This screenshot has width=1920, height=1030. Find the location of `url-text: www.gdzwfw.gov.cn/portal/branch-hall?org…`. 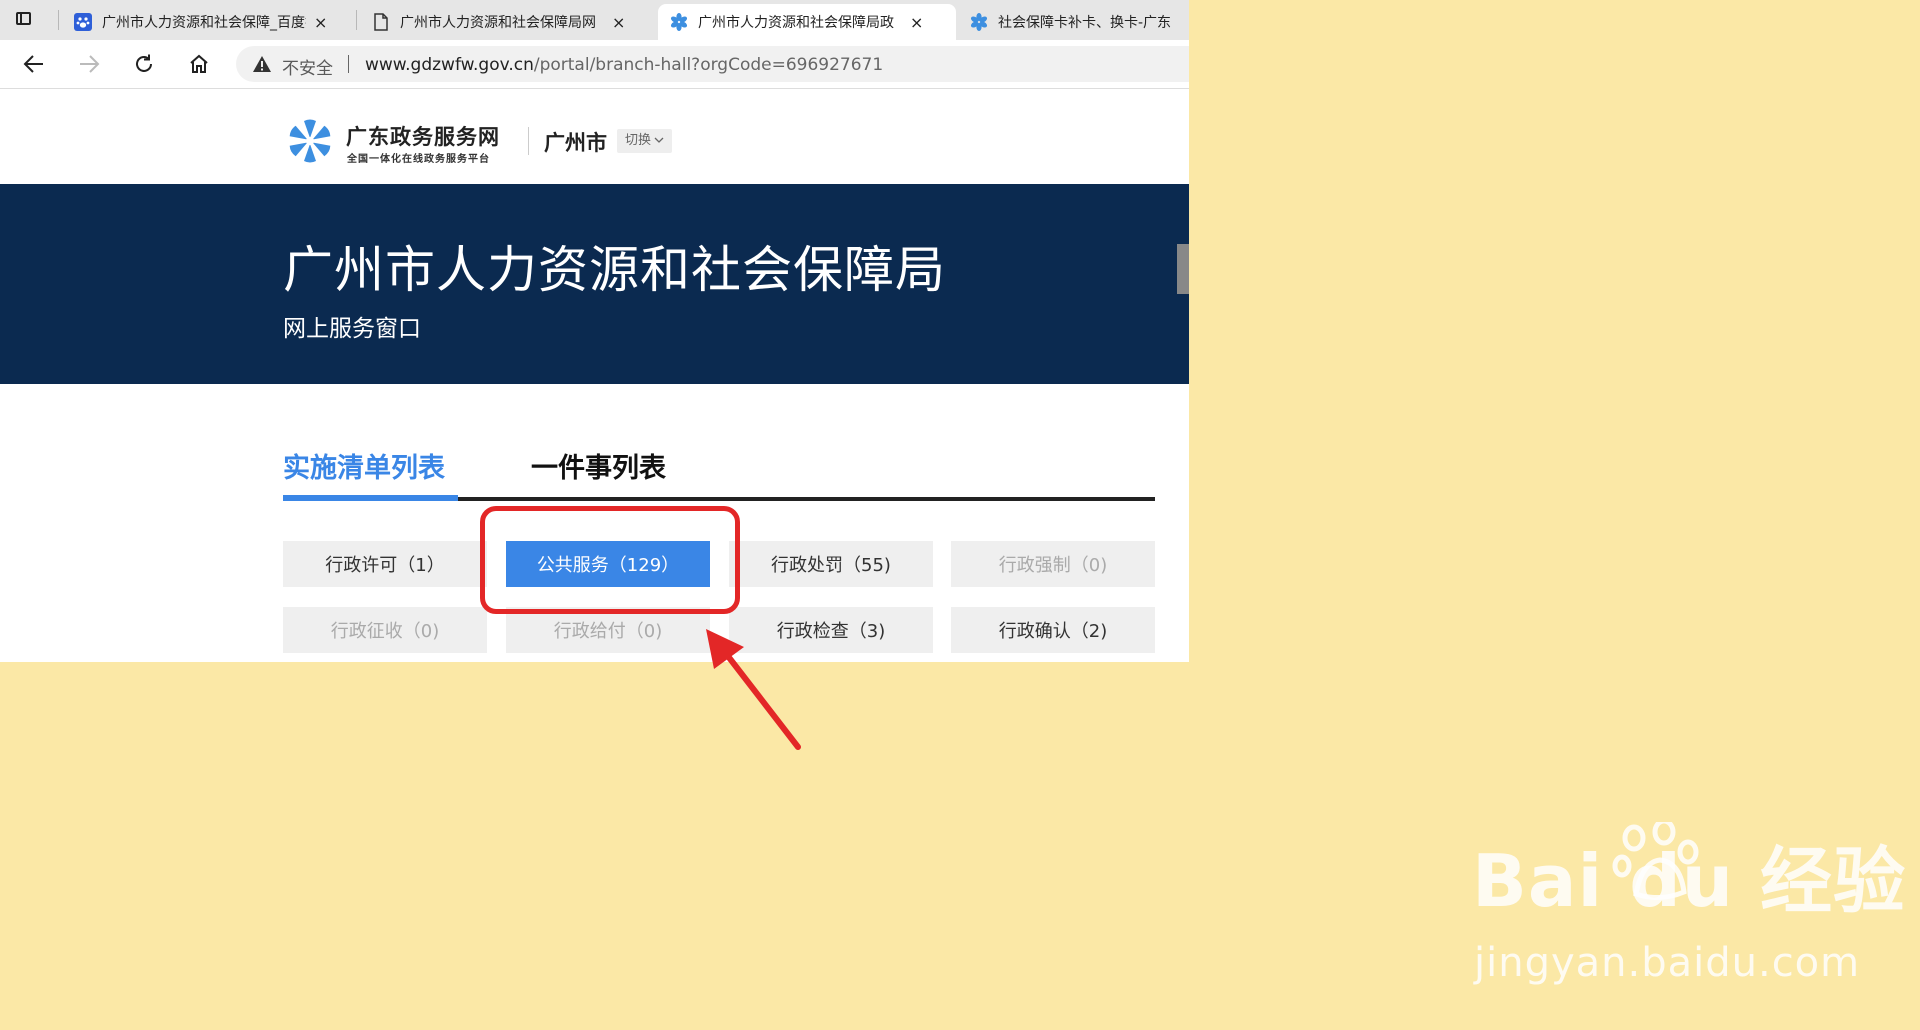

url-text: www.gdzwfw.gov.cn/portal/branch-hall?org… is located at coordinates (624, 65).